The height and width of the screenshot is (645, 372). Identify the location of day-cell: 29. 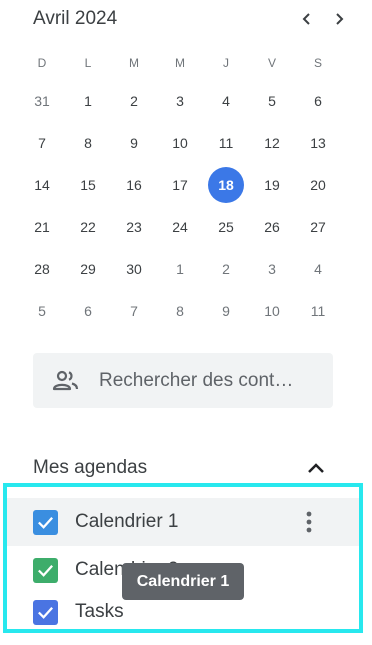
(88, 269).